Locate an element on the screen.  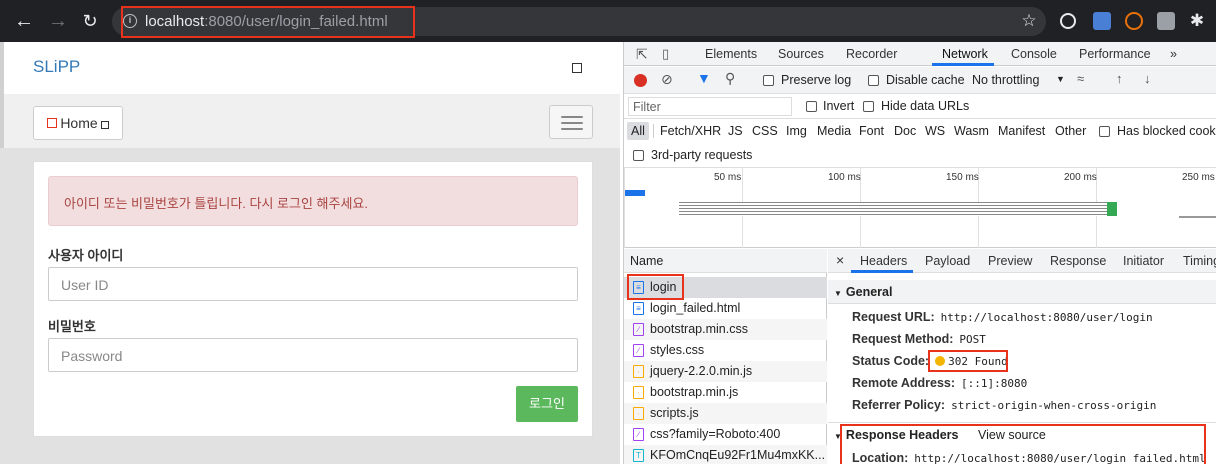
wifi-settings-icon: ≈ is located at coordinates (1080, 78).